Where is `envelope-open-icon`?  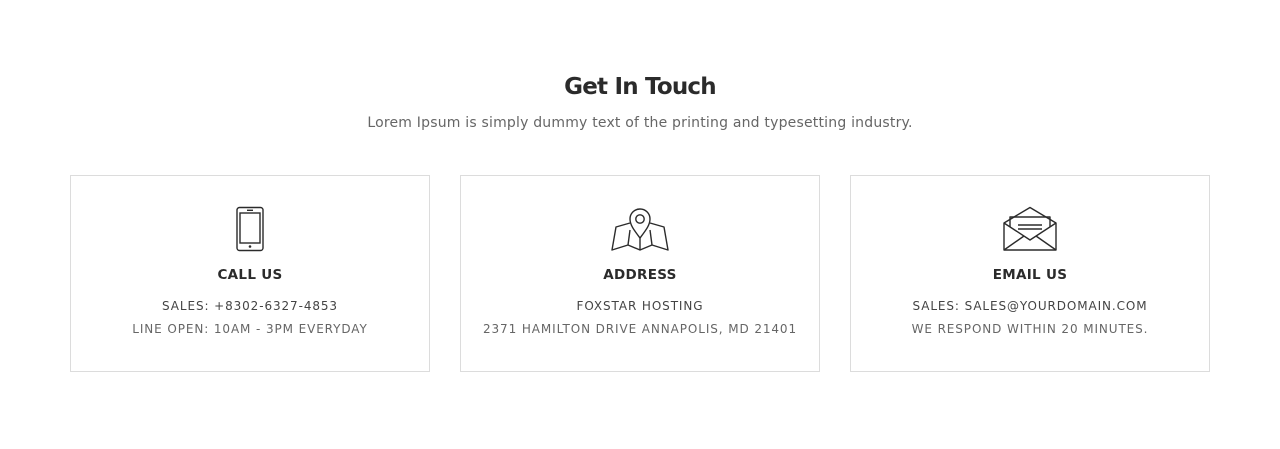
envelope-open-icon is located at coordinates (1030, 229).